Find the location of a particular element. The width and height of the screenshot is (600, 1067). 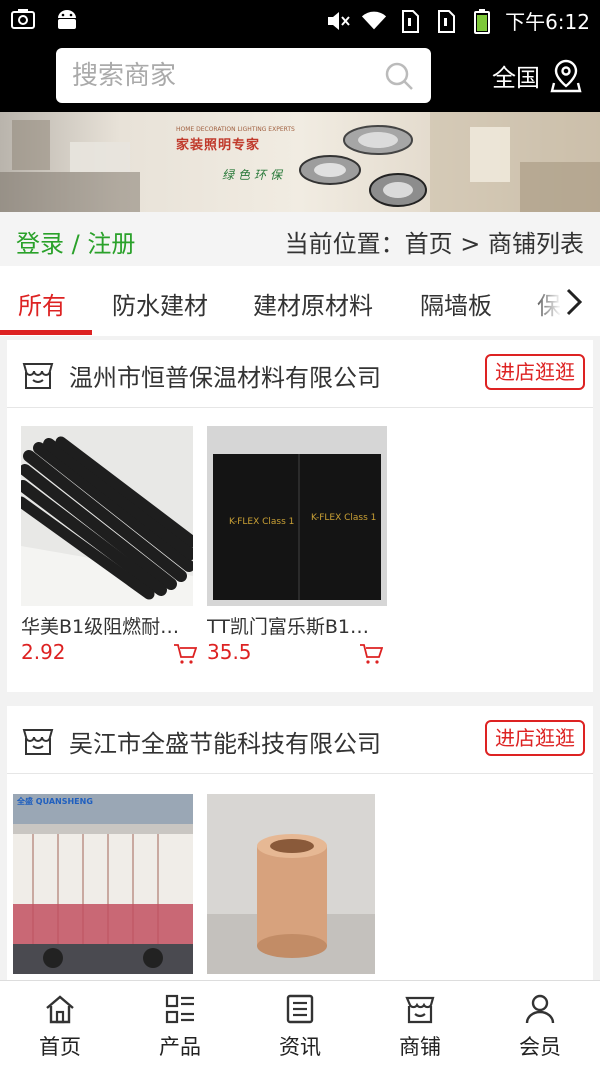

product-image: K-FLEX Class 1 K-FLEX Class 1 is located at coordinates (297, 516).